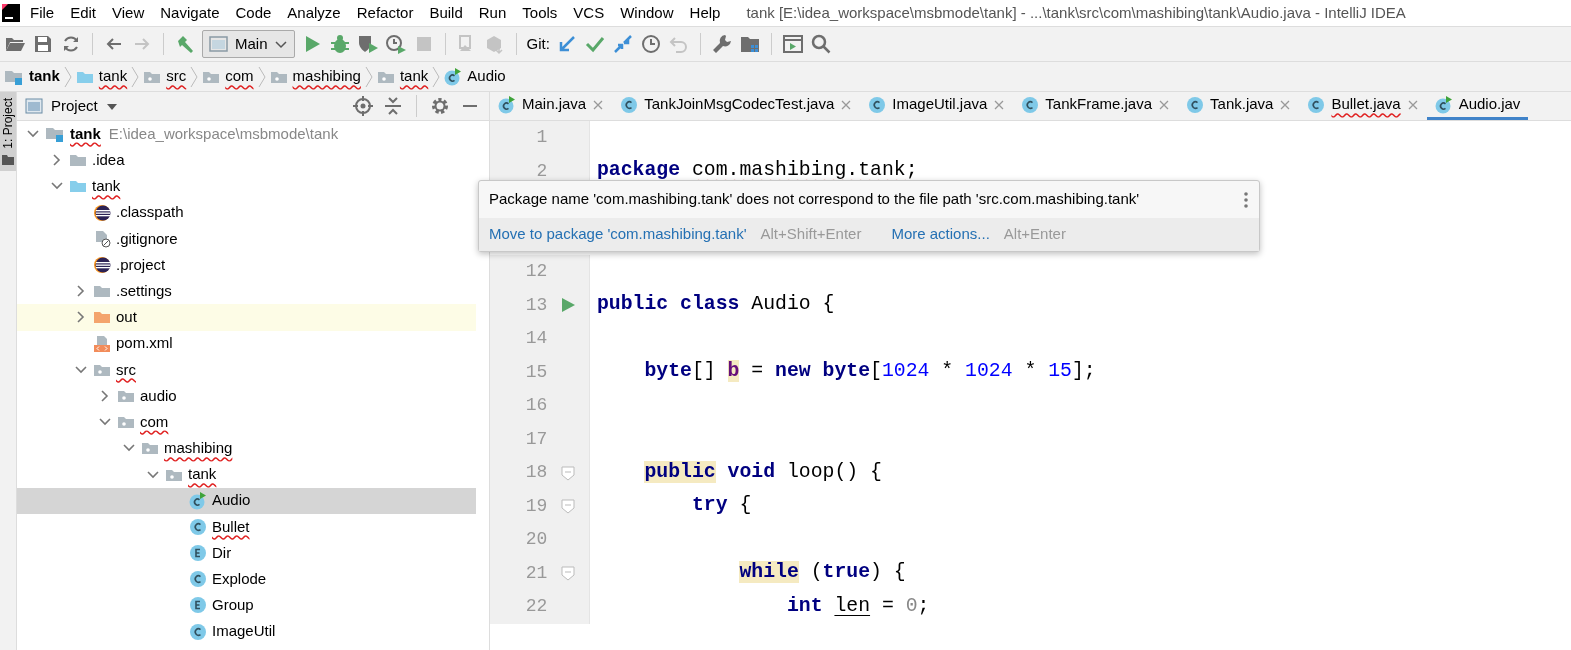  I want to click on code-line: while (true) {, so click(822, 573).